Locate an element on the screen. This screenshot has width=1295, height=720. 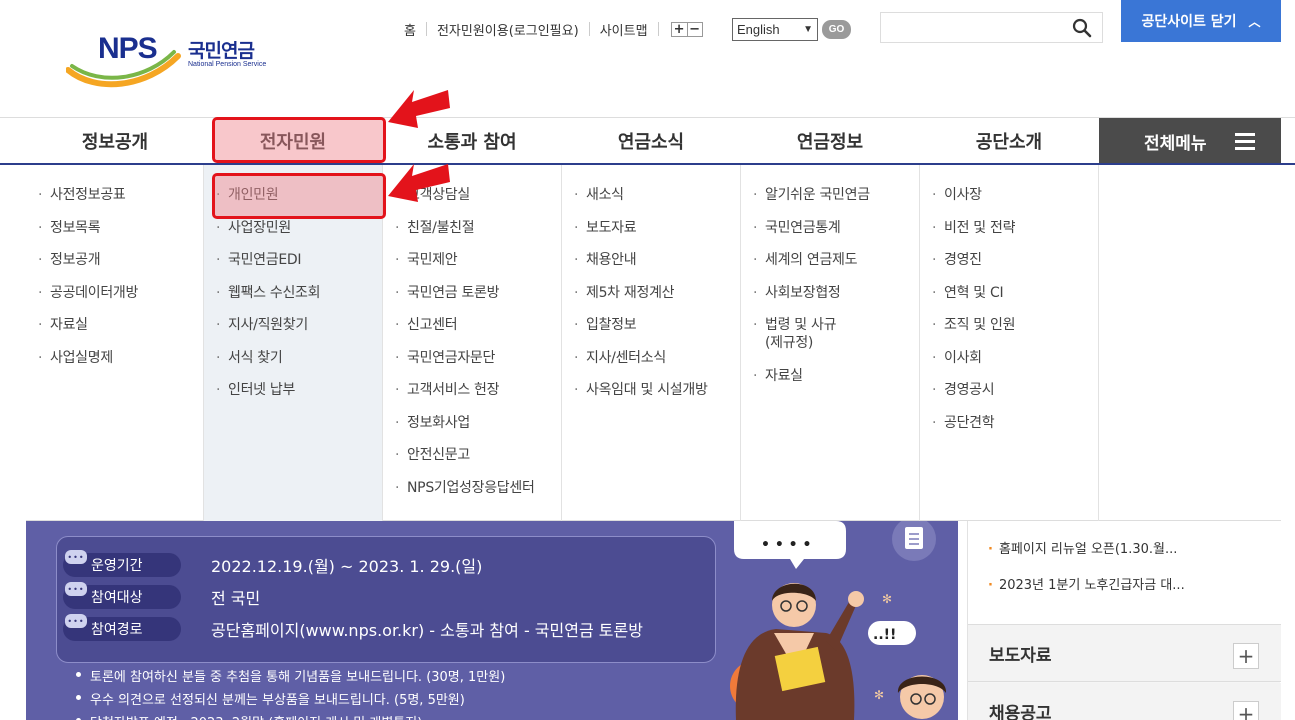
menu-item: 정보공개 is located at coordinates (114, 260).